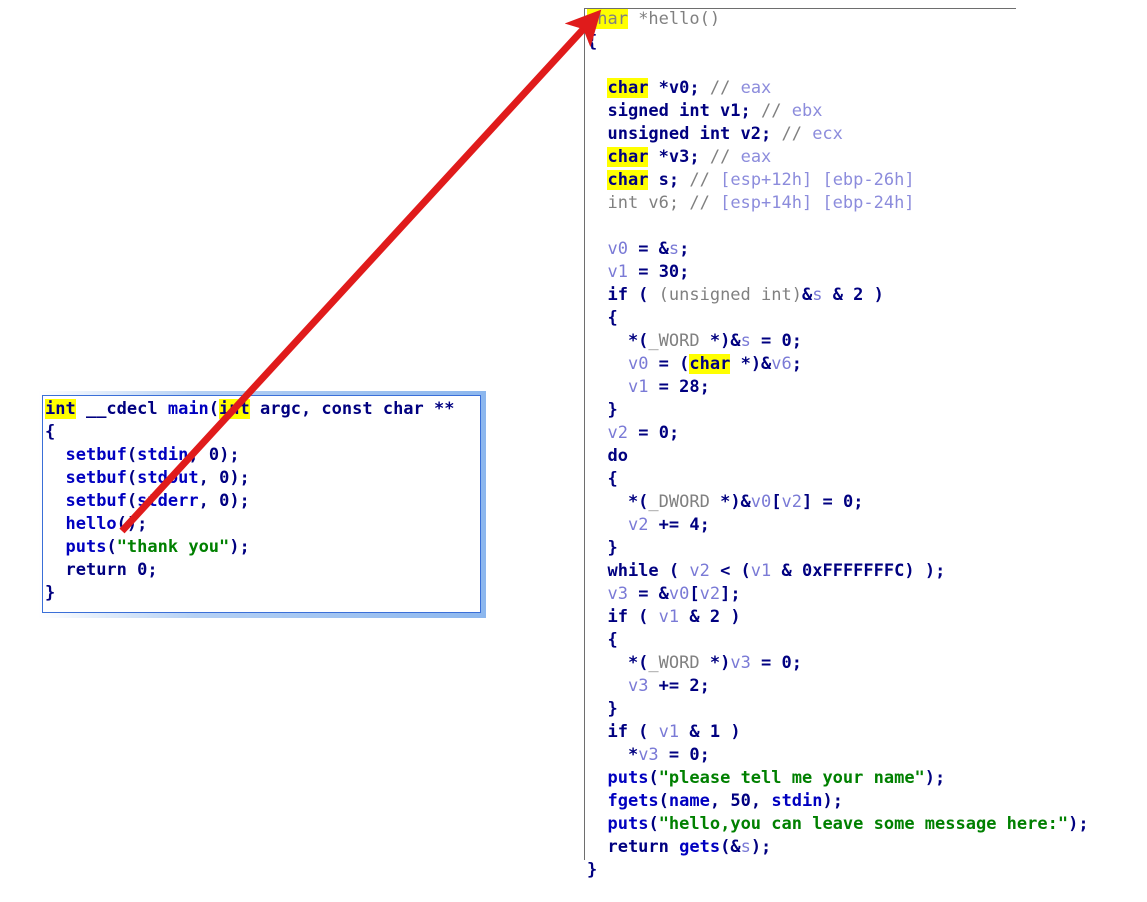 This screenshot has width=1147, height=902. Describe the element at coordinates (838, 663) in the screenshot. I see `code-line: *(_WORD *)v3 = 0;` at that location.